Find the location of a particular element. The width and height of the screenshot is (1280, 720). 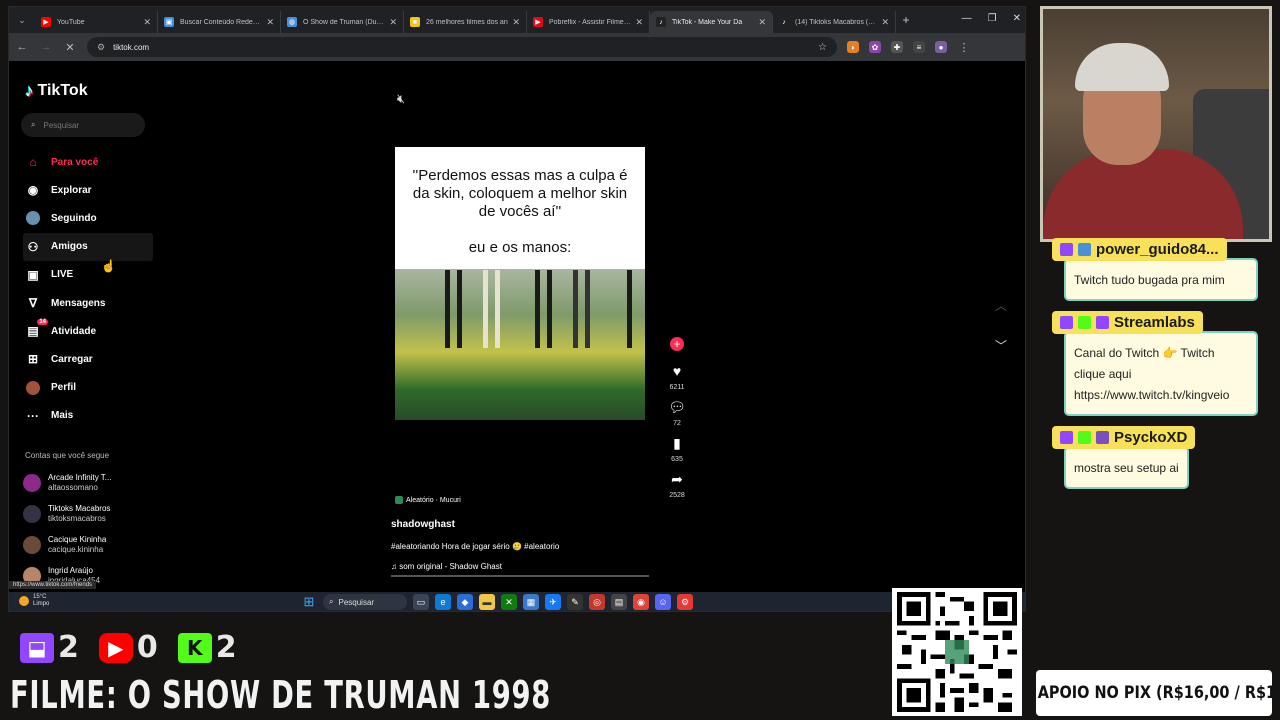

tab-search-icon: ⌄ is located at coordinates (22, 20).